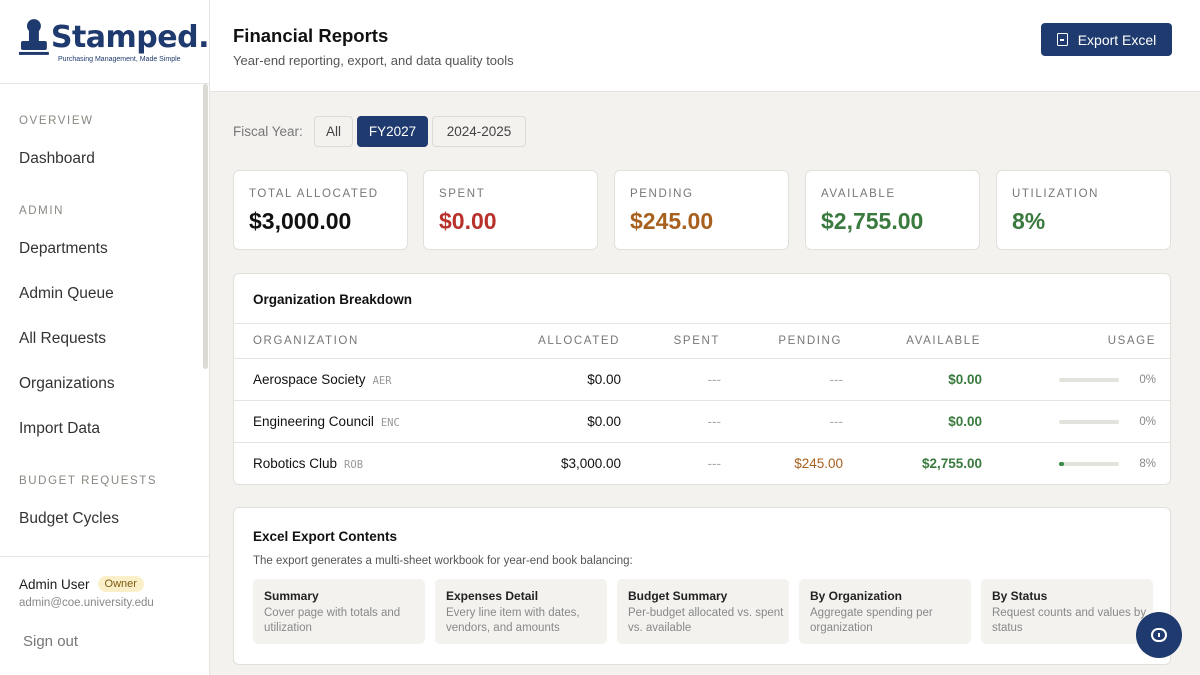 The image size is (1200, 675). I want to click on stat-card-total-allocated: TOTAL ALLOCATED $3,000.00, so click(320, 210).